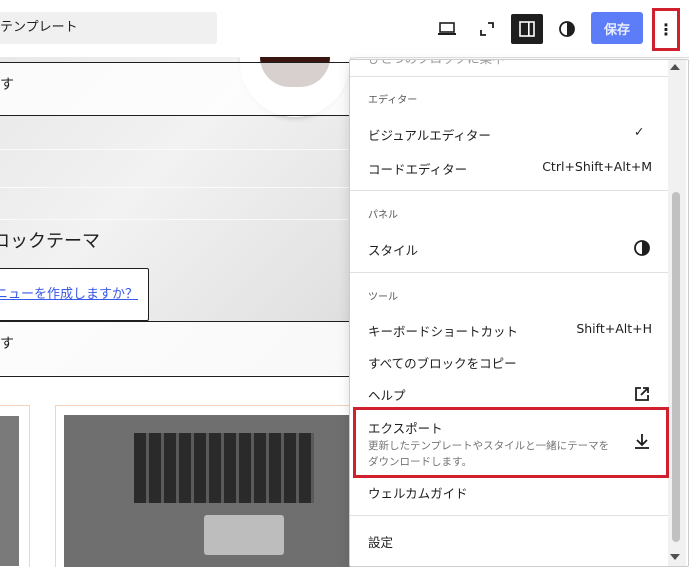 The image size is (689, 567). Describe the element at coordinates (50, 240) in the screenshot. I see `site-title: ロックテーマ` at that location.